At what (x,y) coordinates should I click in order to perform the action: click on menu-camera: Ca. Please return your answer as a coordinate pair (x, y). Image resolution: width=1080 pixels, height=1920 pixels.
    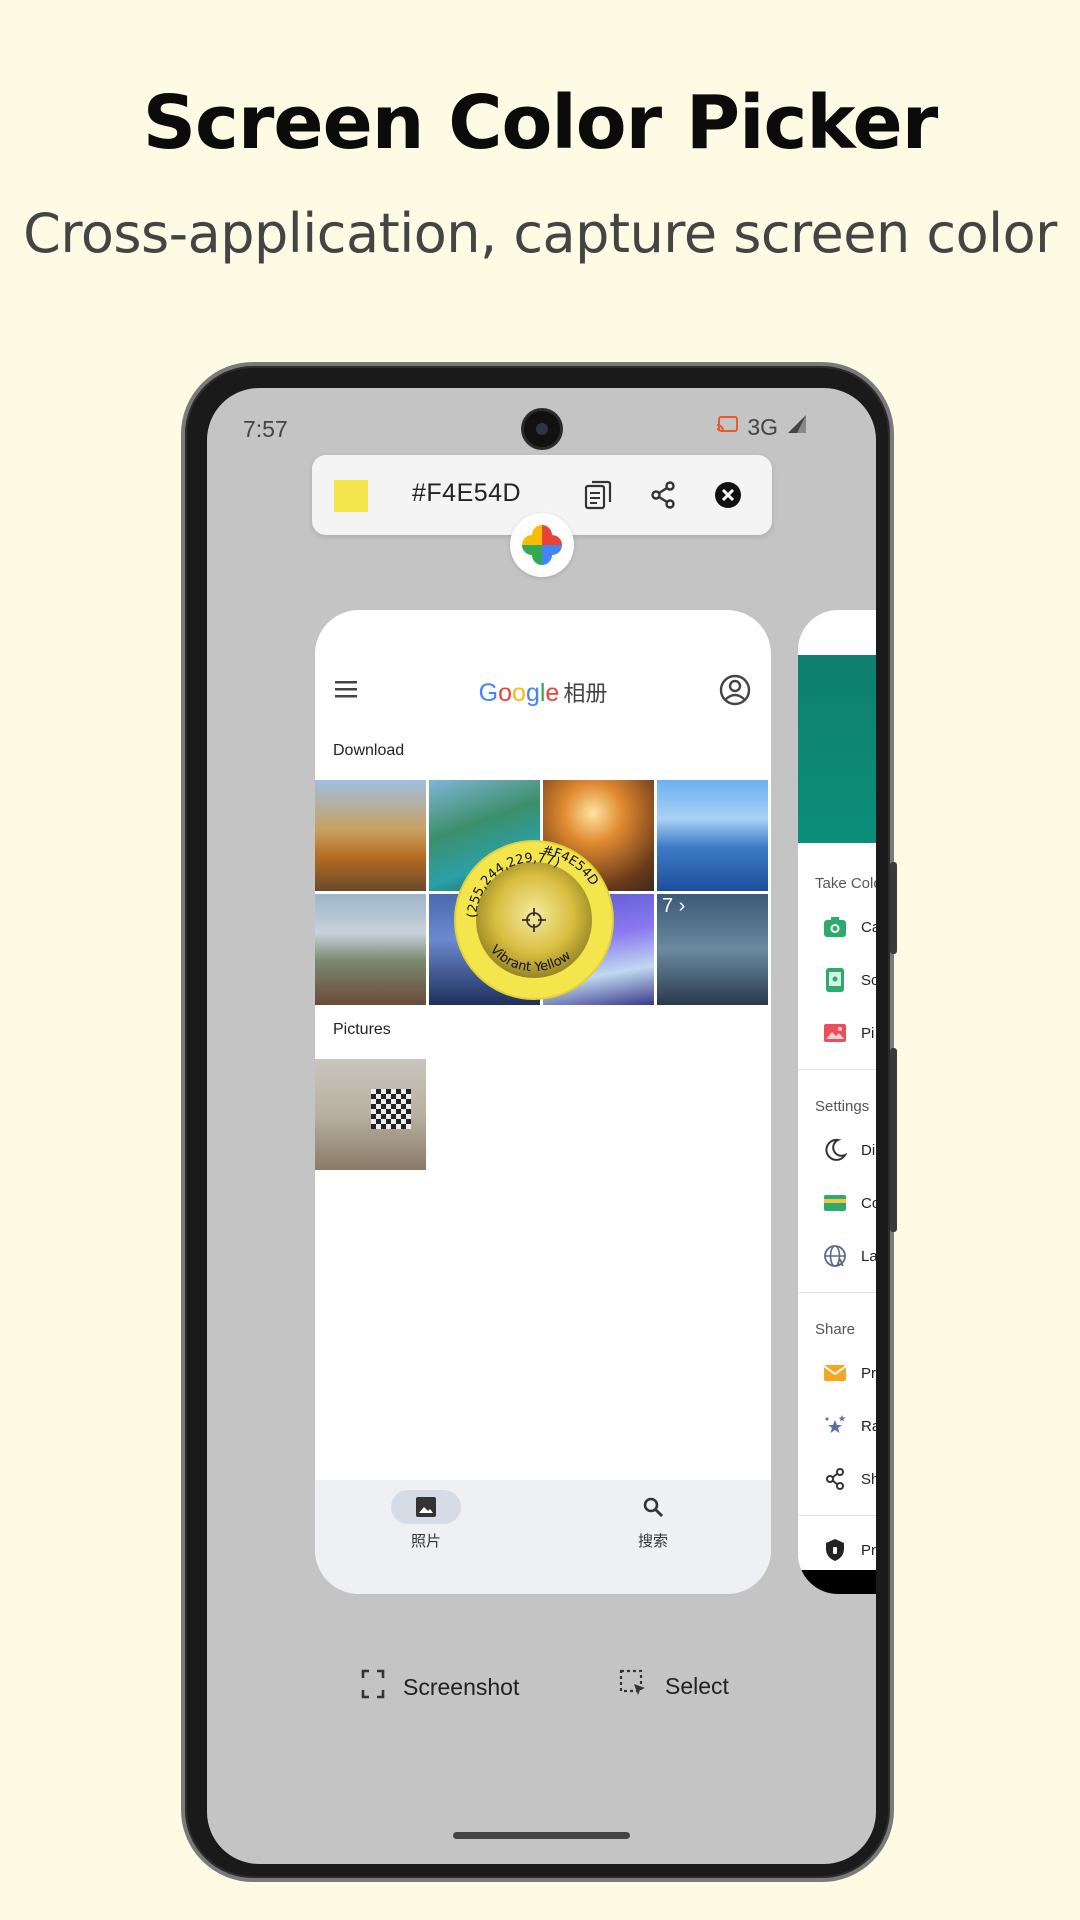
    Looking at the image, I should click on (849, 927).